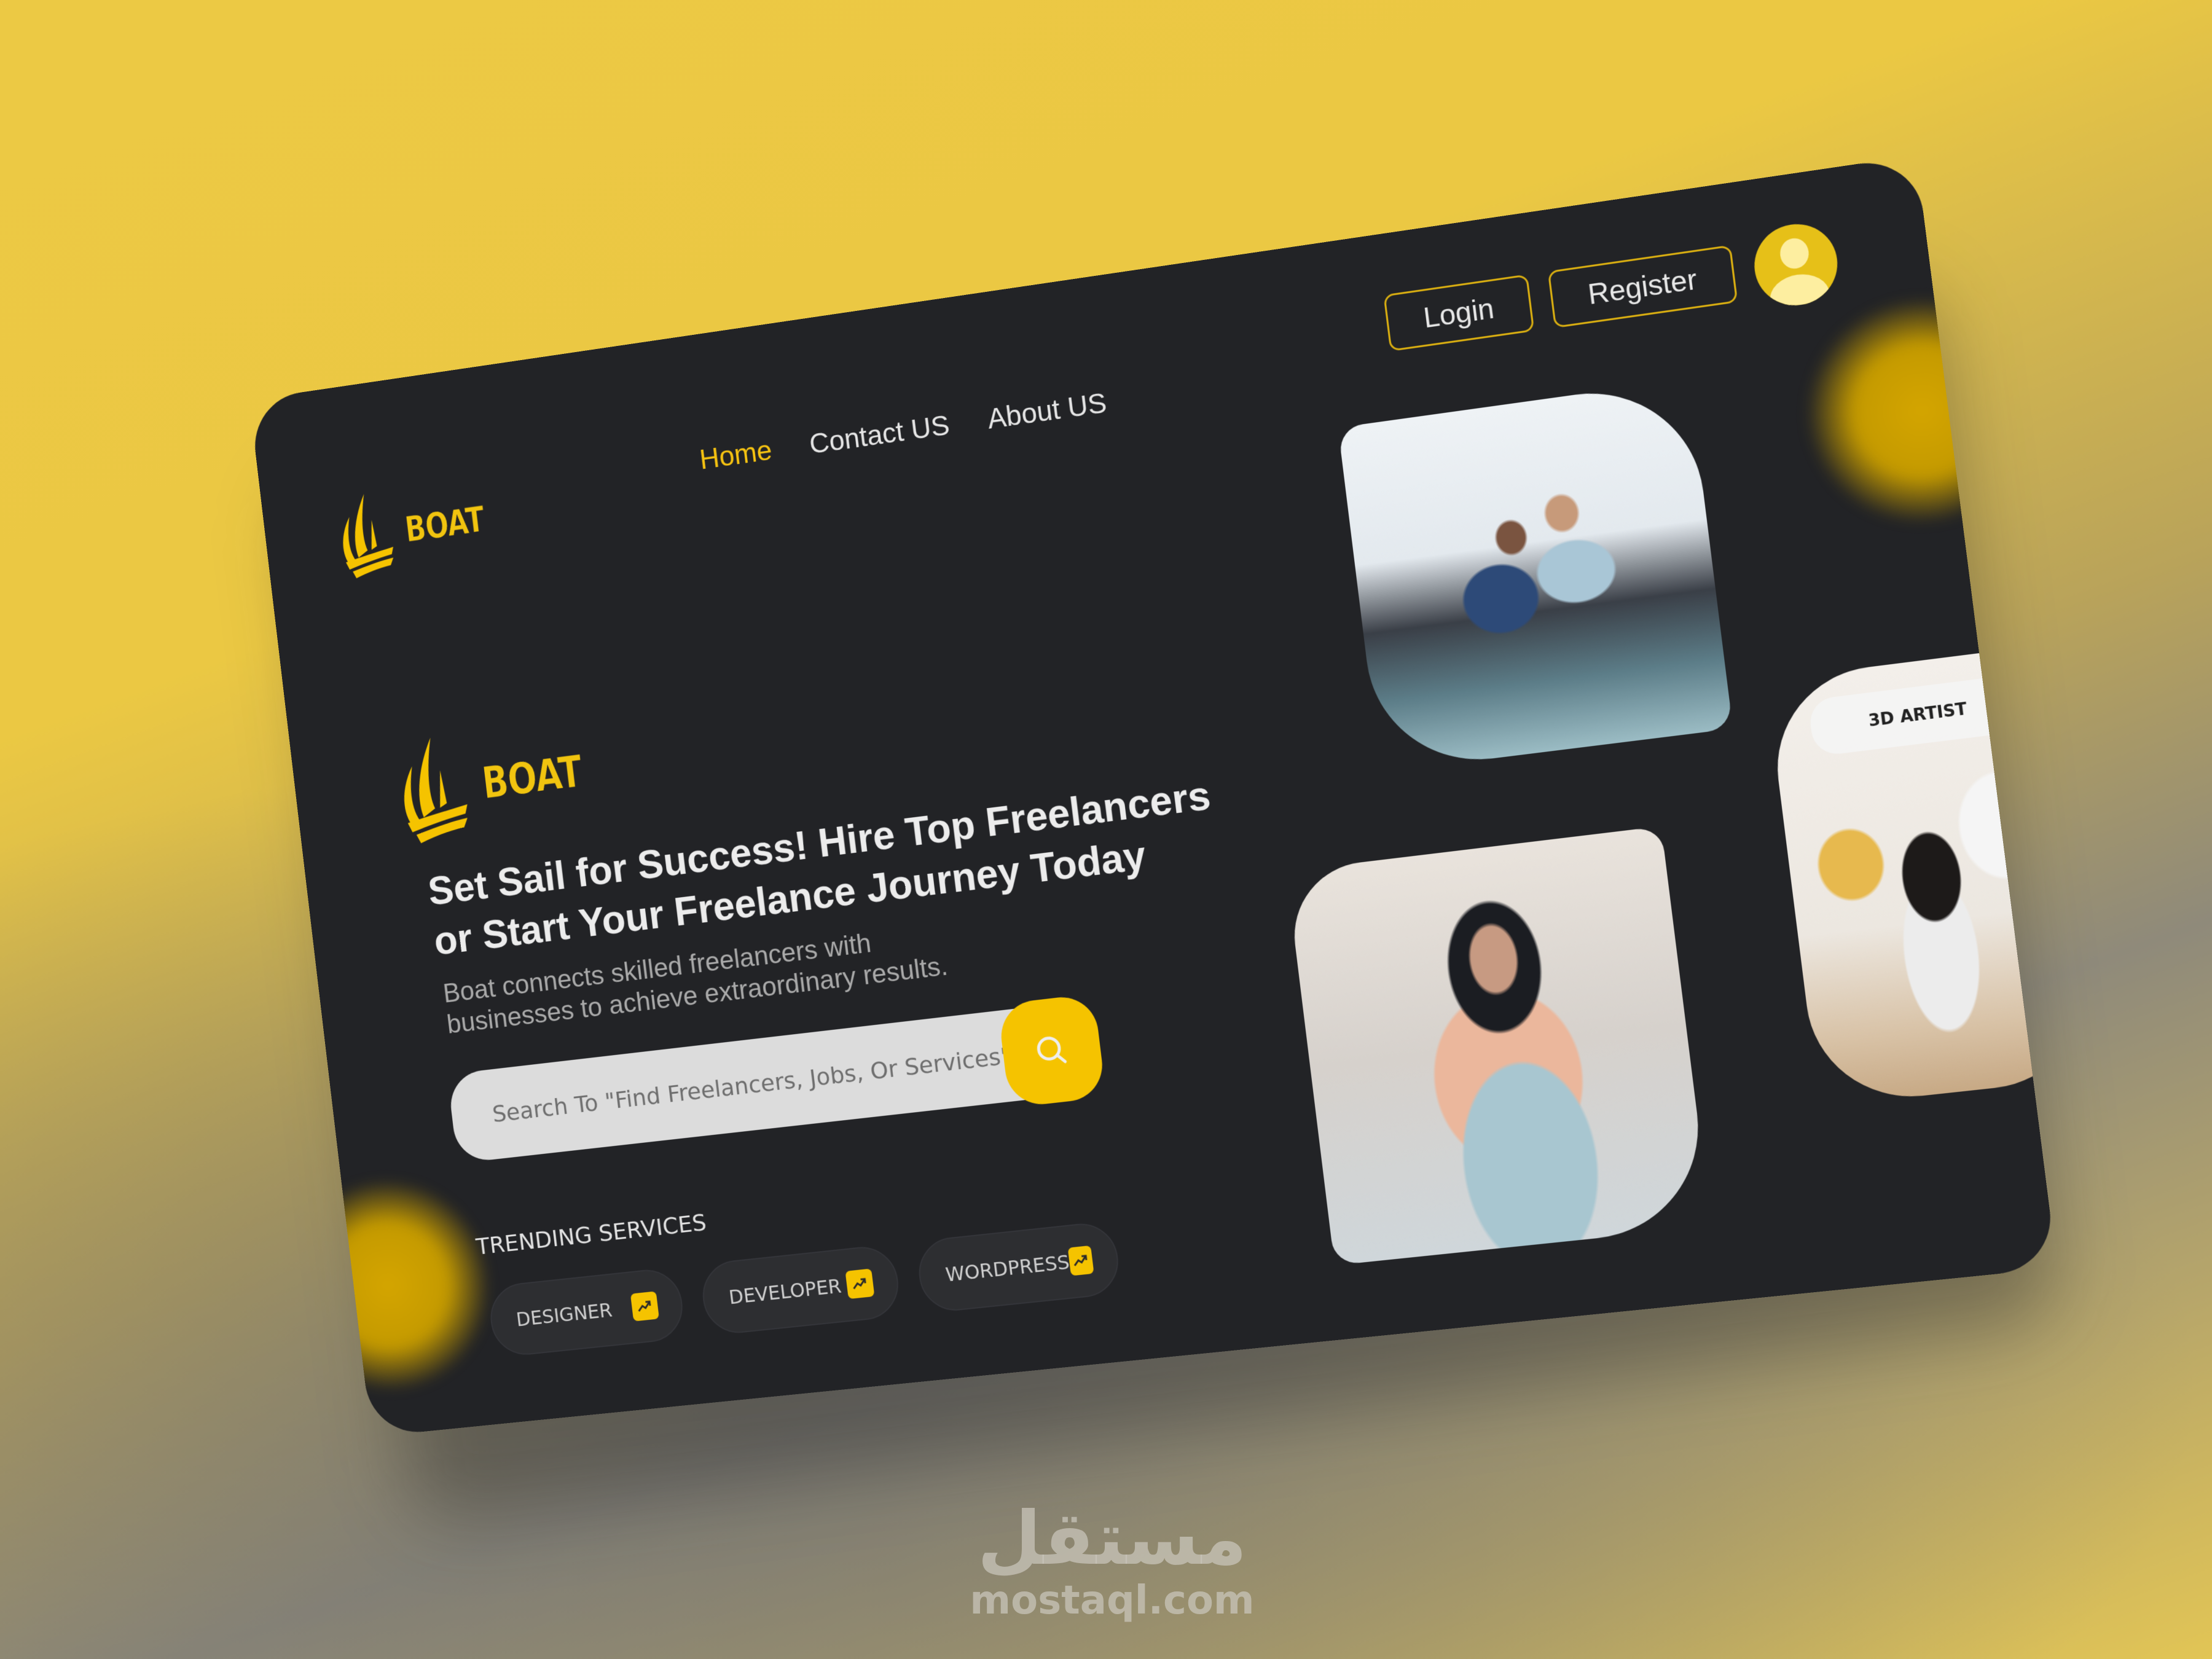 This screenshot has height=1659, width=2212. I want to click on avatar-body, so click(1799, 290).